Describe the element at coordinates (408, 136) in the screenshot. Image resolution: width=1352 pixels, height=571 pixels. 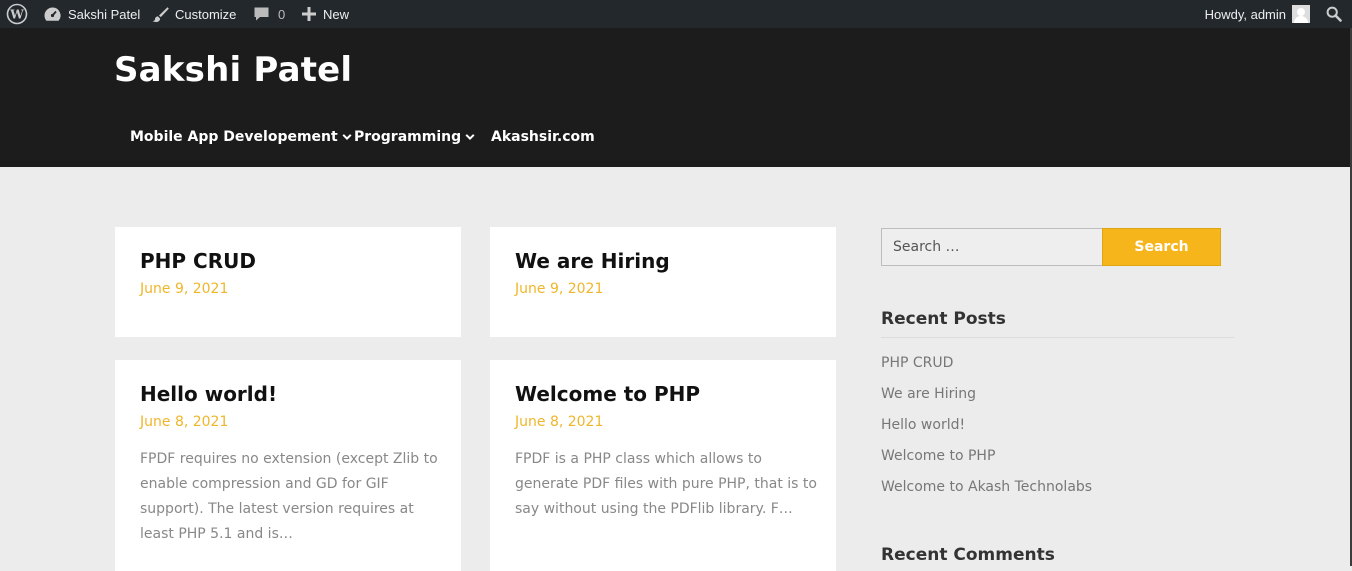
I see `nav-item-label: Programming` at that location.